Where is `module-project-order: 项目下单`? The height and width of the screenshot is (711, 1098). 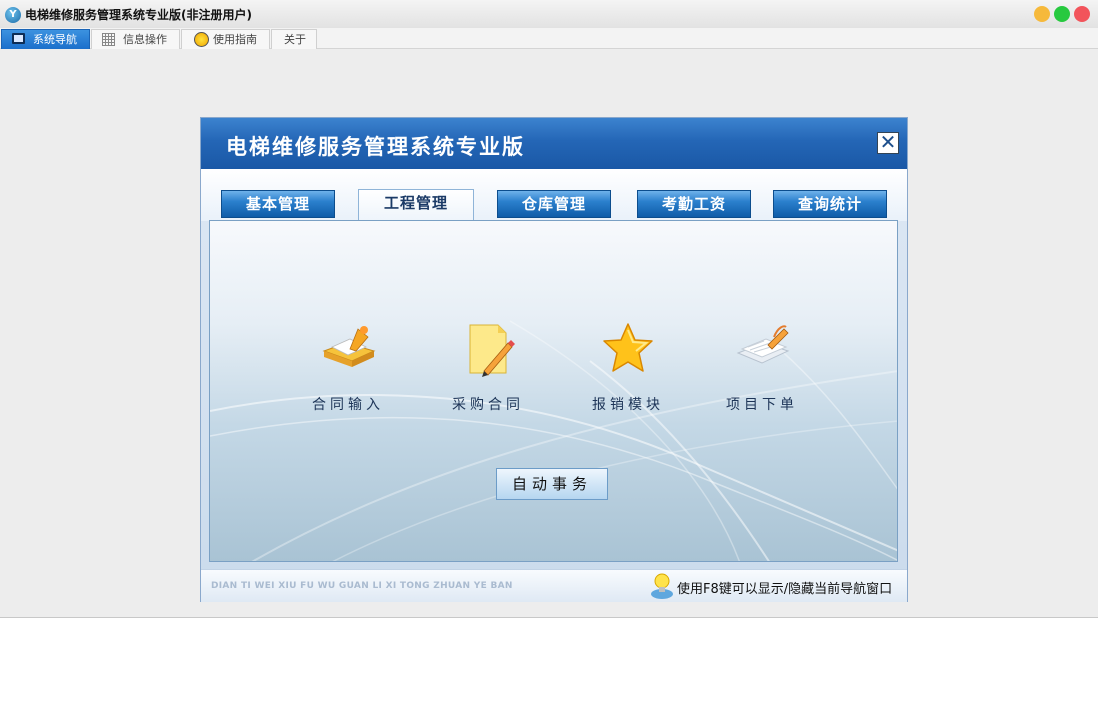
module-project-order: 项目下单 is located at coordinates (762, 367).